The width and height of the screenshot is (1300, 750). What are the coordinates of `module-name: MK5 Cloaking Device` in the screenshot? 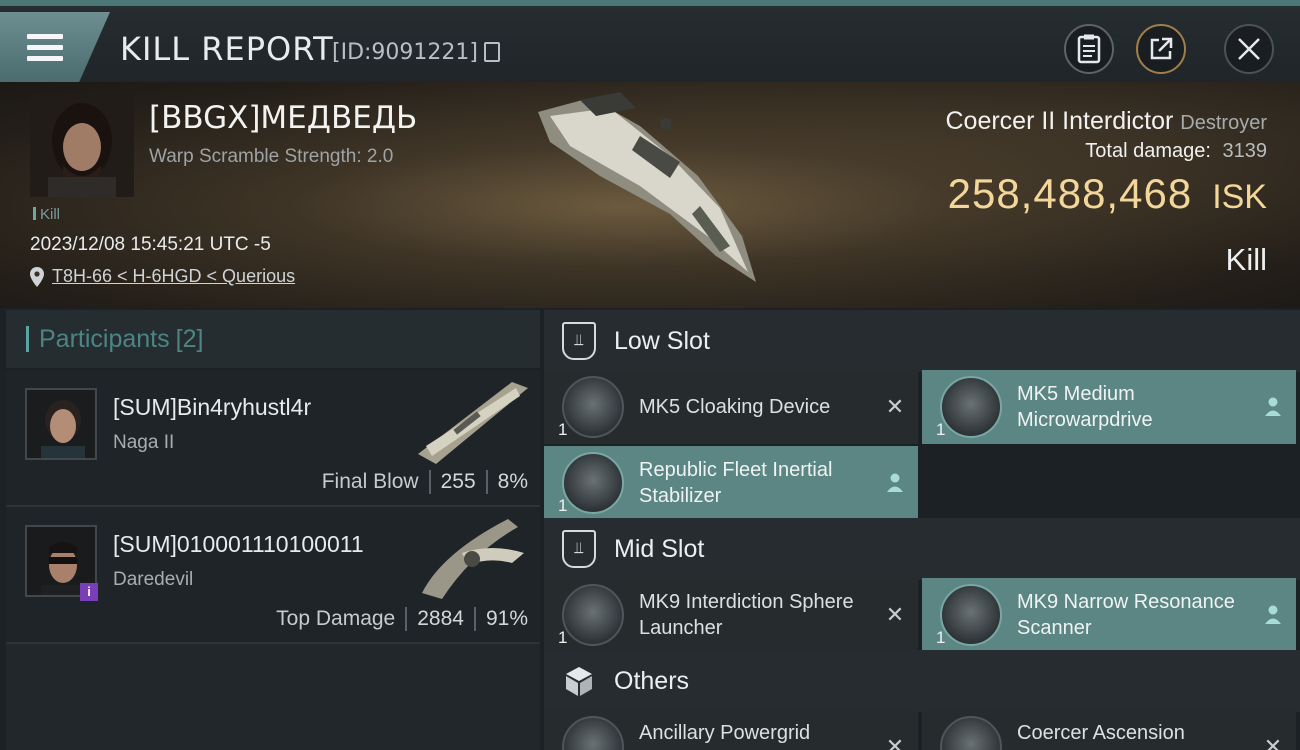 It's located at (735, 407).